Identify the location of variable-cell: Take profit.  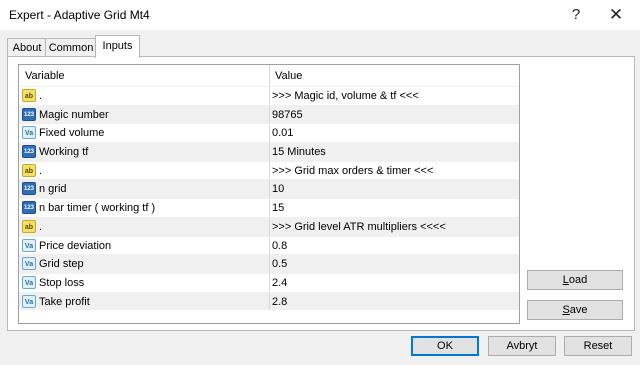
(64, 301).